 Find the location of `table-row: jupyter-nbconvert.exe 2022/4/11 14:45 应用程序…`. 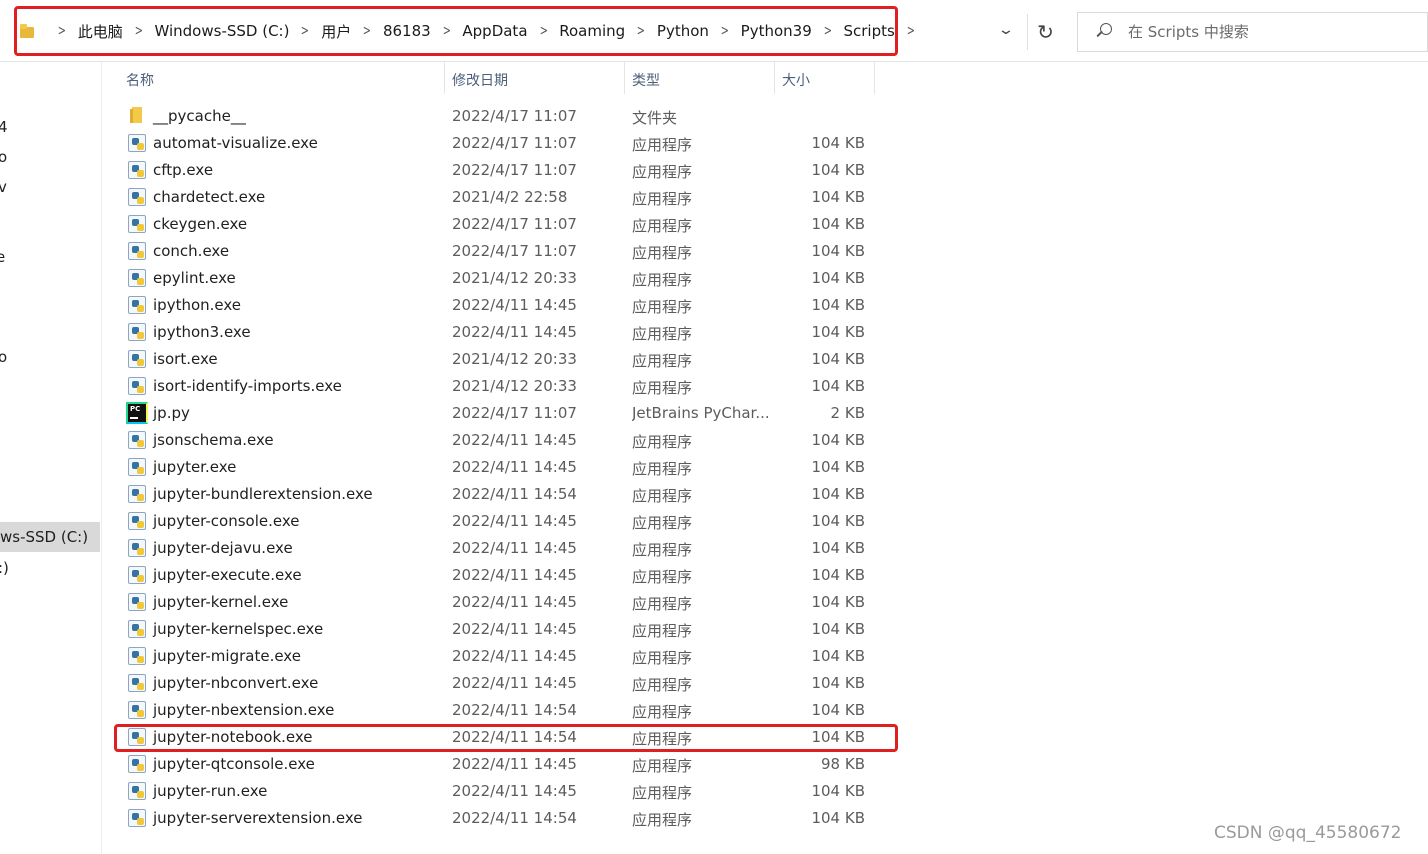

table-row: jupyter-nbconvert.exe 2022/4/11 14:45 应用程序… is located at coordinates (502, 683).